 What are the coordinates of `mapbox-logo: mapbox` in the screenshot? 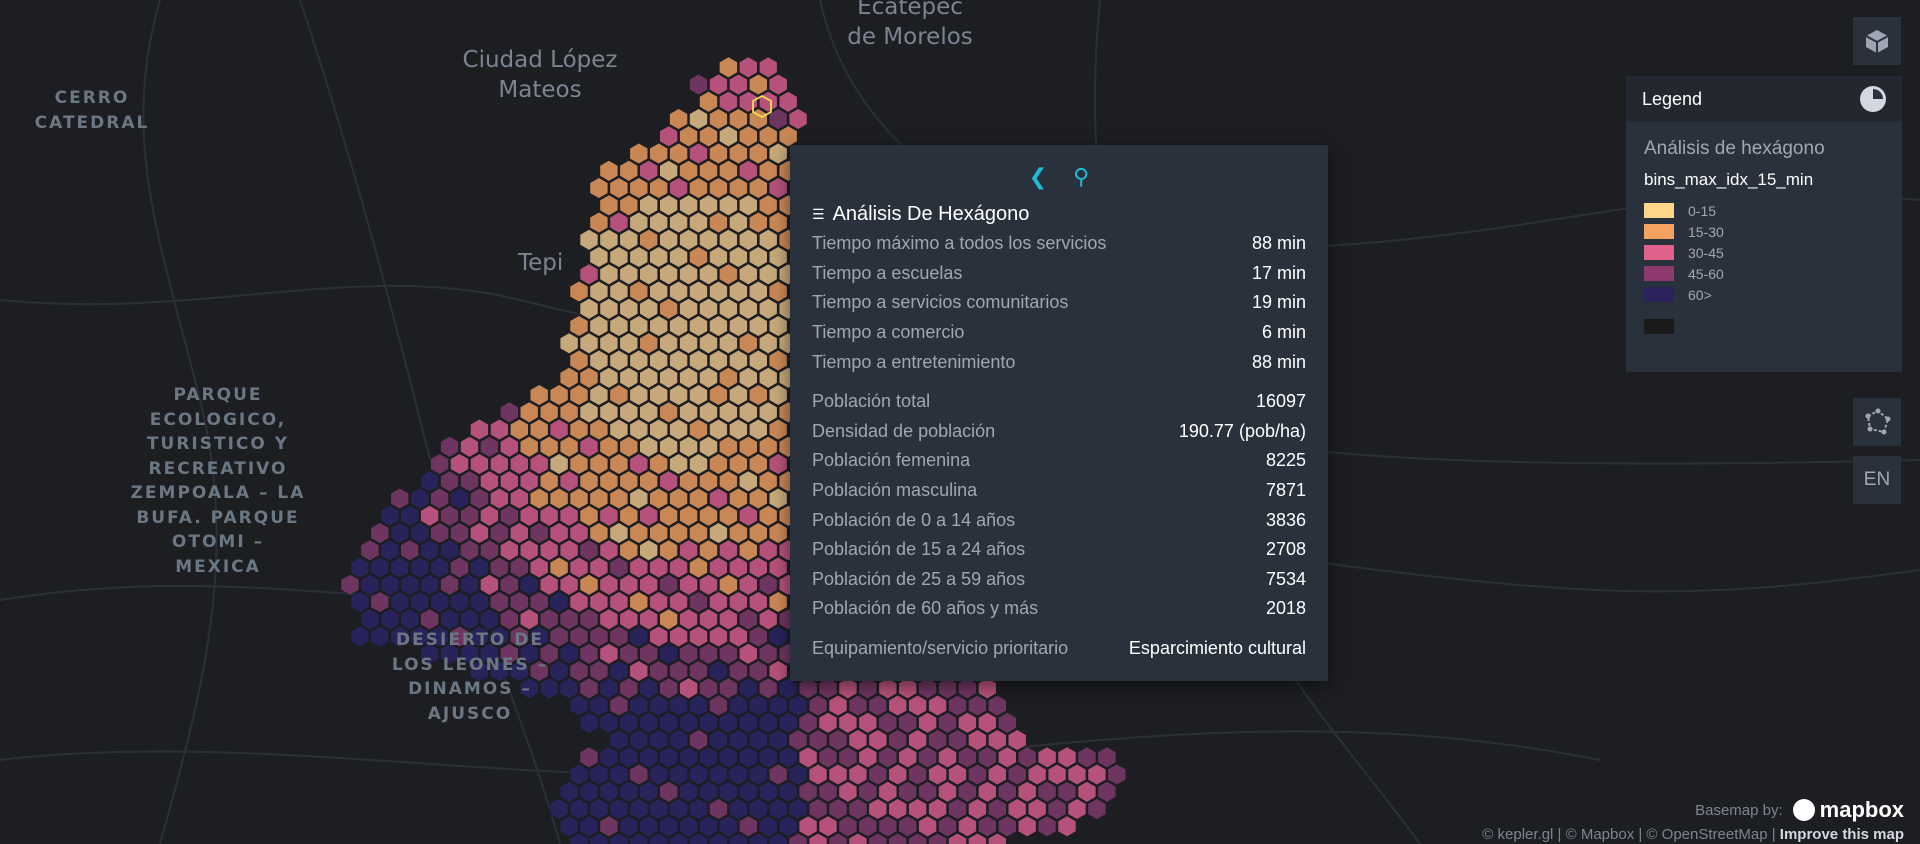 It's located at (1861, 809).